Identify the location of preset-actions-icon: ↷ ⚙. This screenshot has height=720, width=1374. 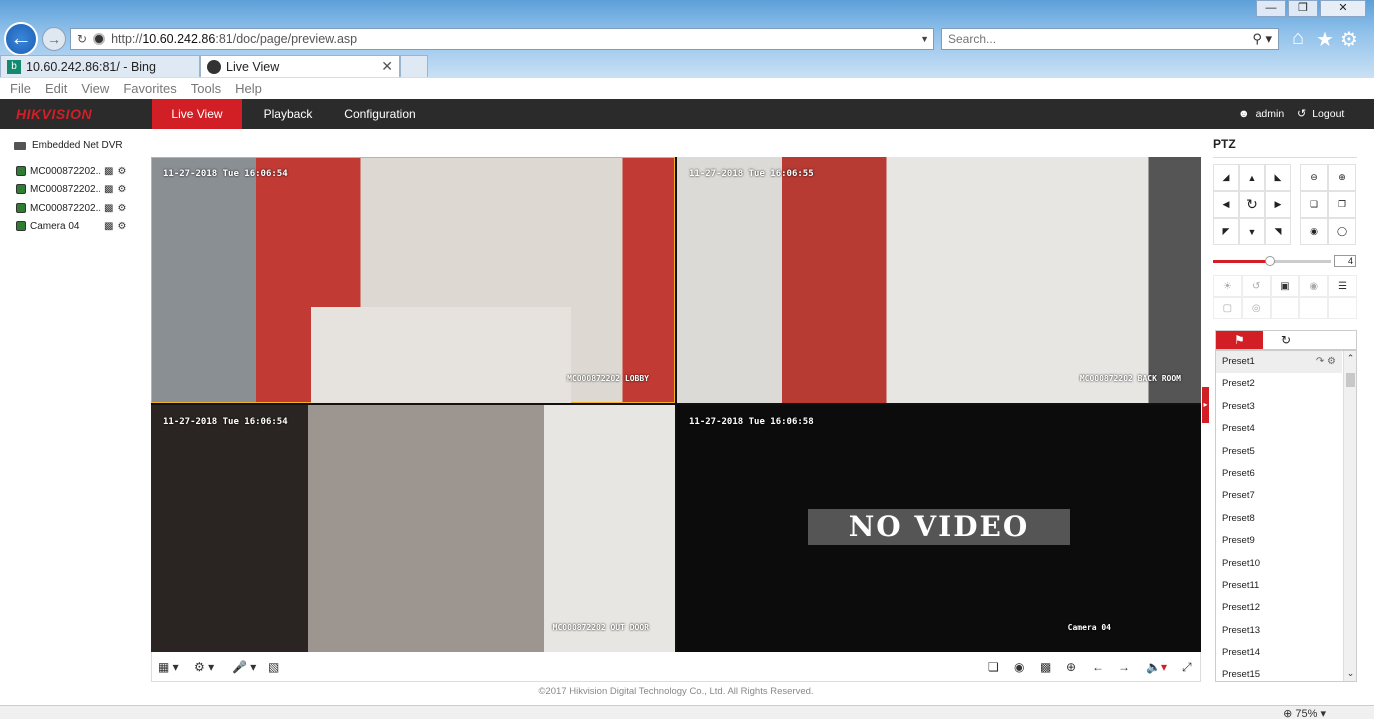
(1326, 362).